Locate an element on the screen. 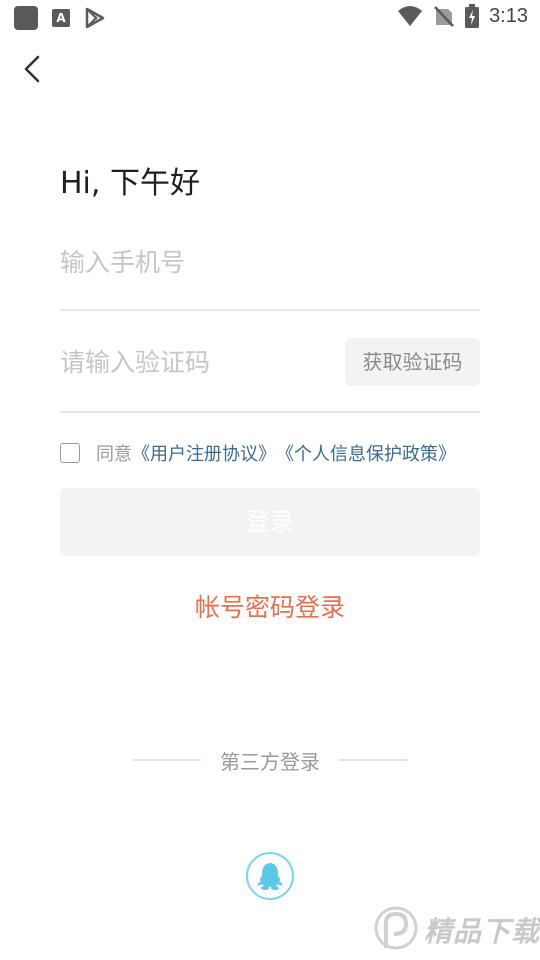 Image resolution: width=540 pixels, height=960 pixels. font-notification-icon: A is located at coordinates (61, 18).